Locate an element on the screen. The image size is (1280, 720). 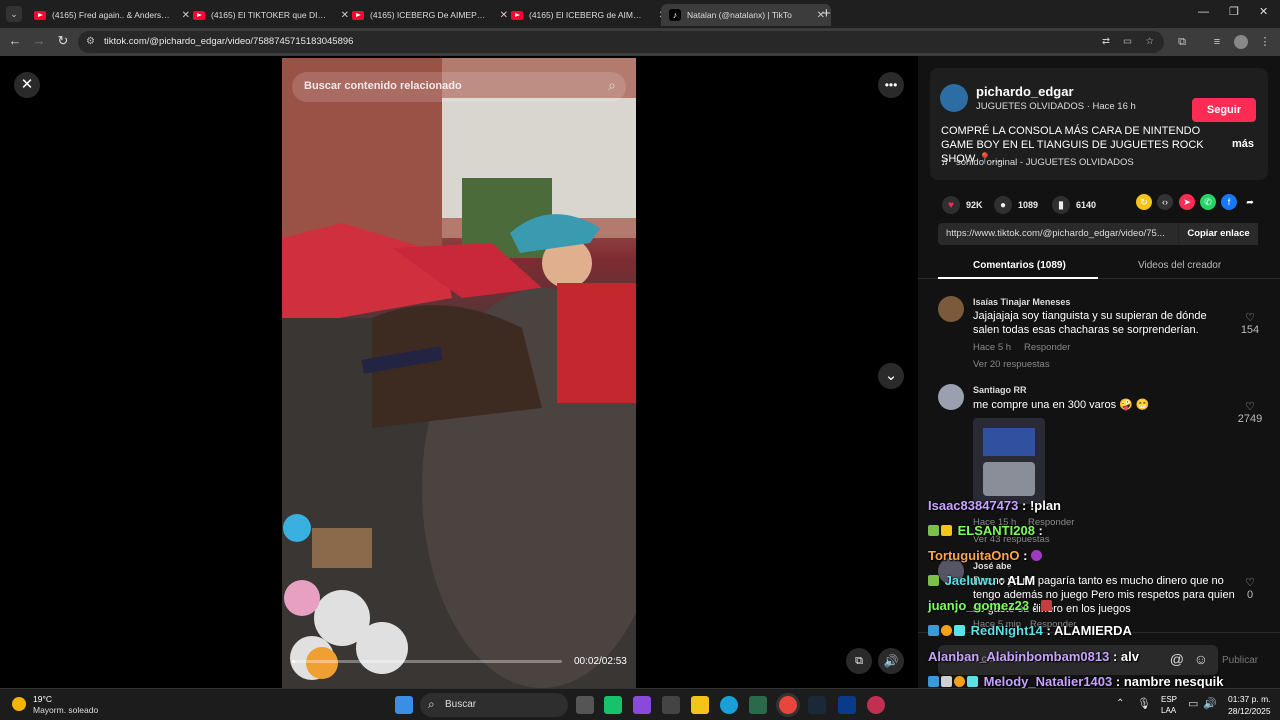
close-video-button: ✕ is located at coordinates (27, 85).